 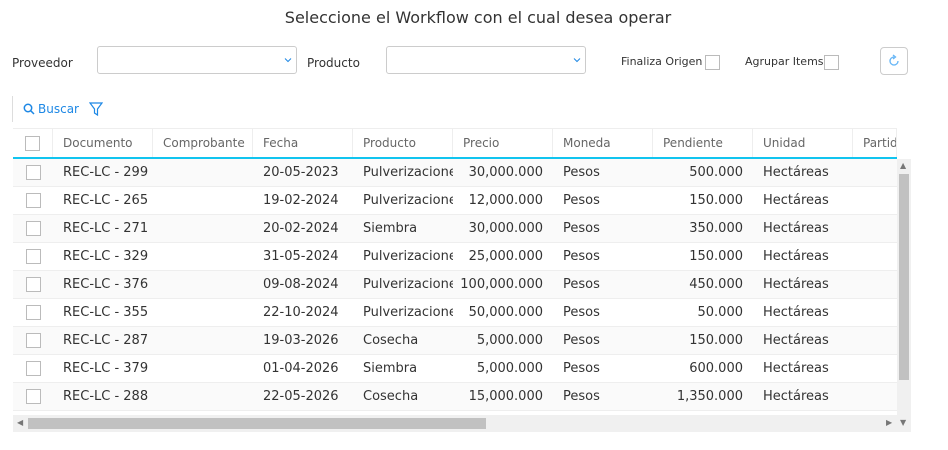 What do you see at coordinates (301, 312) in the screenshot?
I see `table-cell: 22-10-2024` at bounding box center [301, 312].